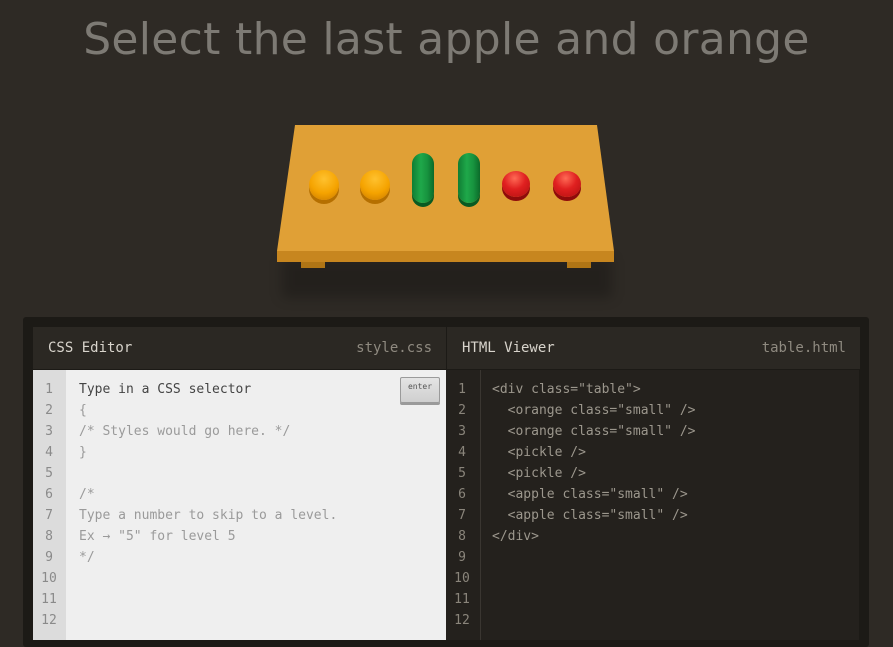 The height and width of the screenshot is (647, 893). Describe the element at coordinates (87, 494) in the screenshot. I see `code-line: /*` at that location.